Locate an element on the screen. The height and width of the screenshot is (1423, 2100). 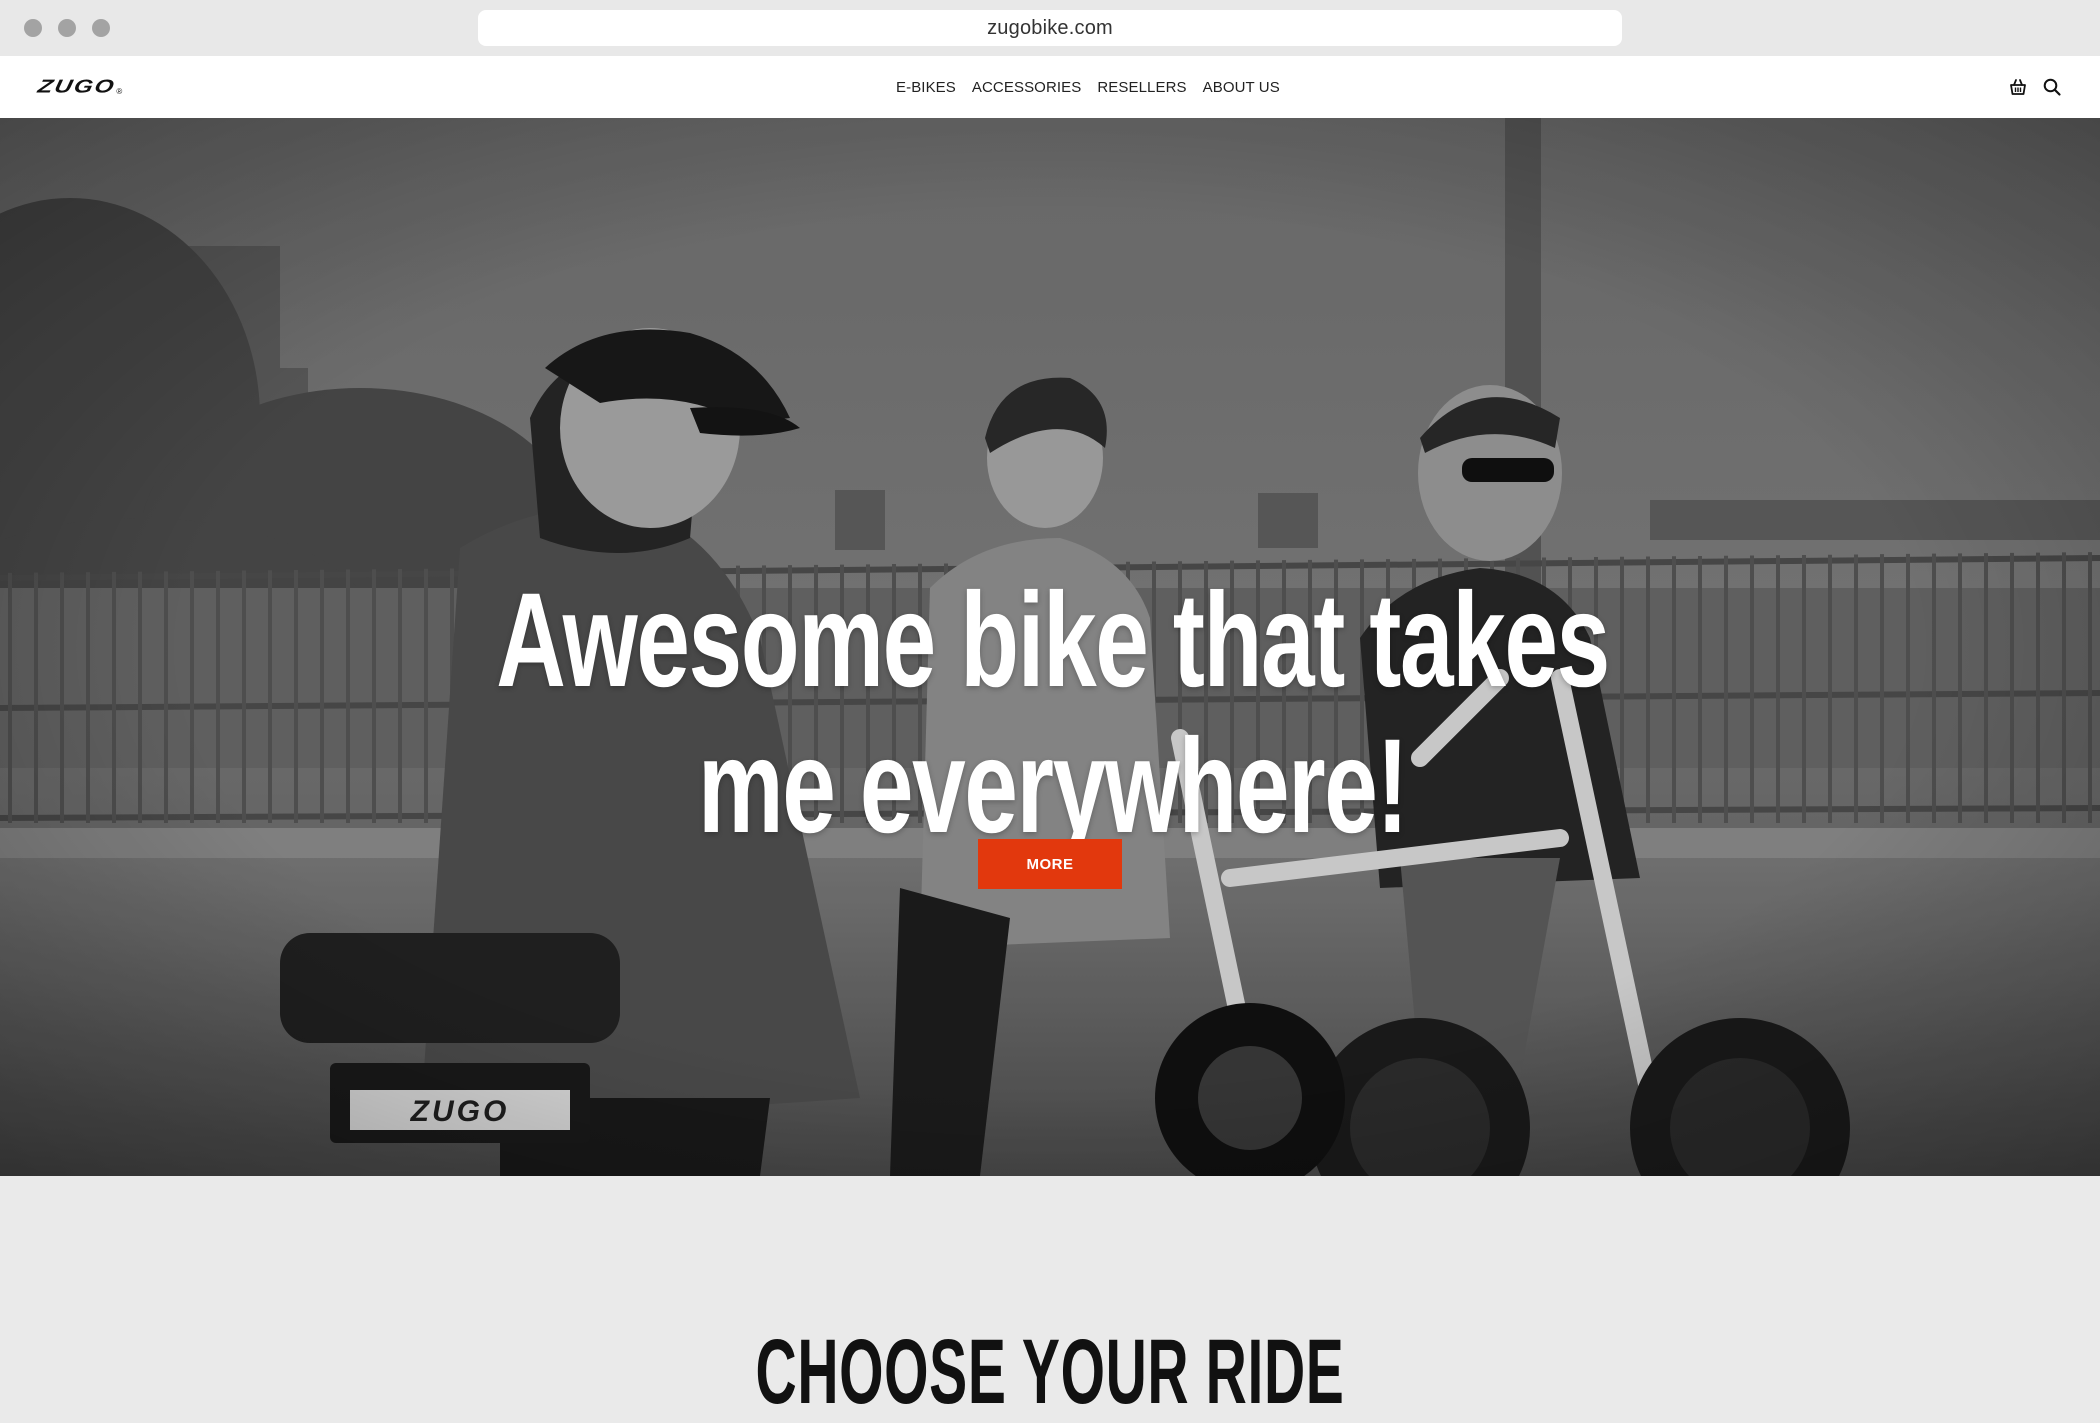
nav-item-about-us: ABOUT US is located at coordinates (1241, 87).